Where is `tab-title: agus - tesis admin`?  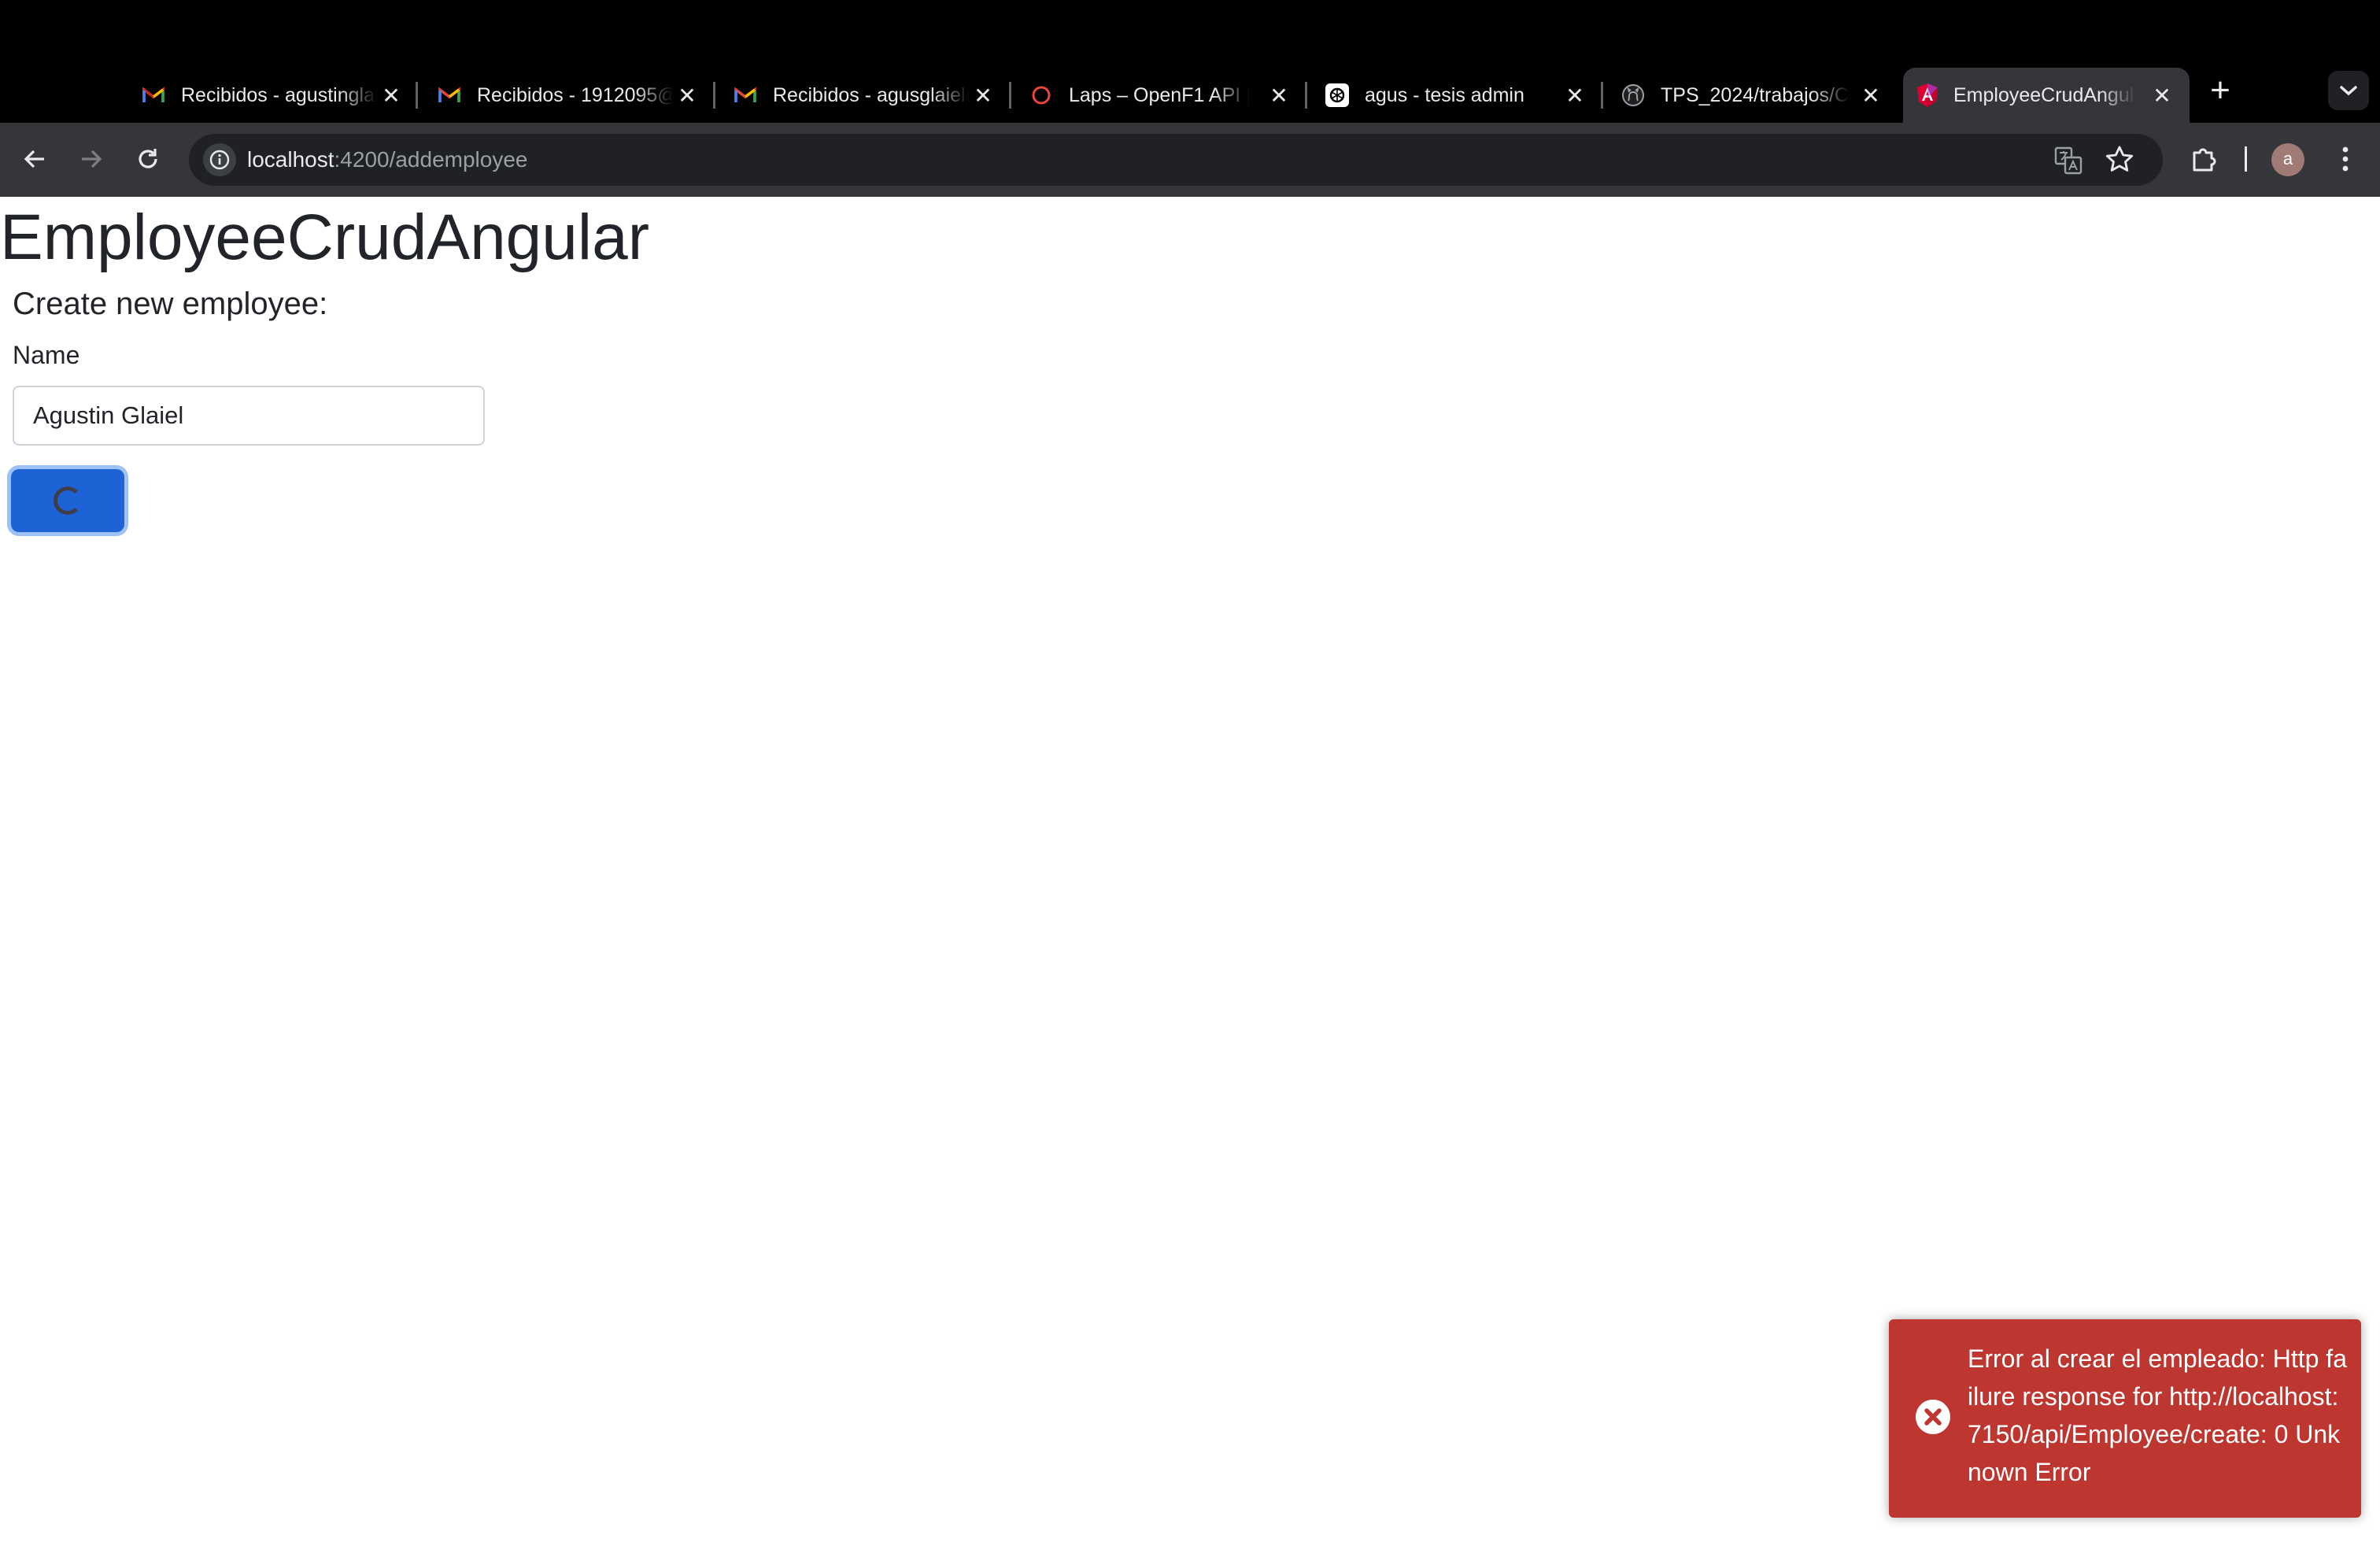
tab-title: agus - tesis admin is located at coordinates (1444, 95).